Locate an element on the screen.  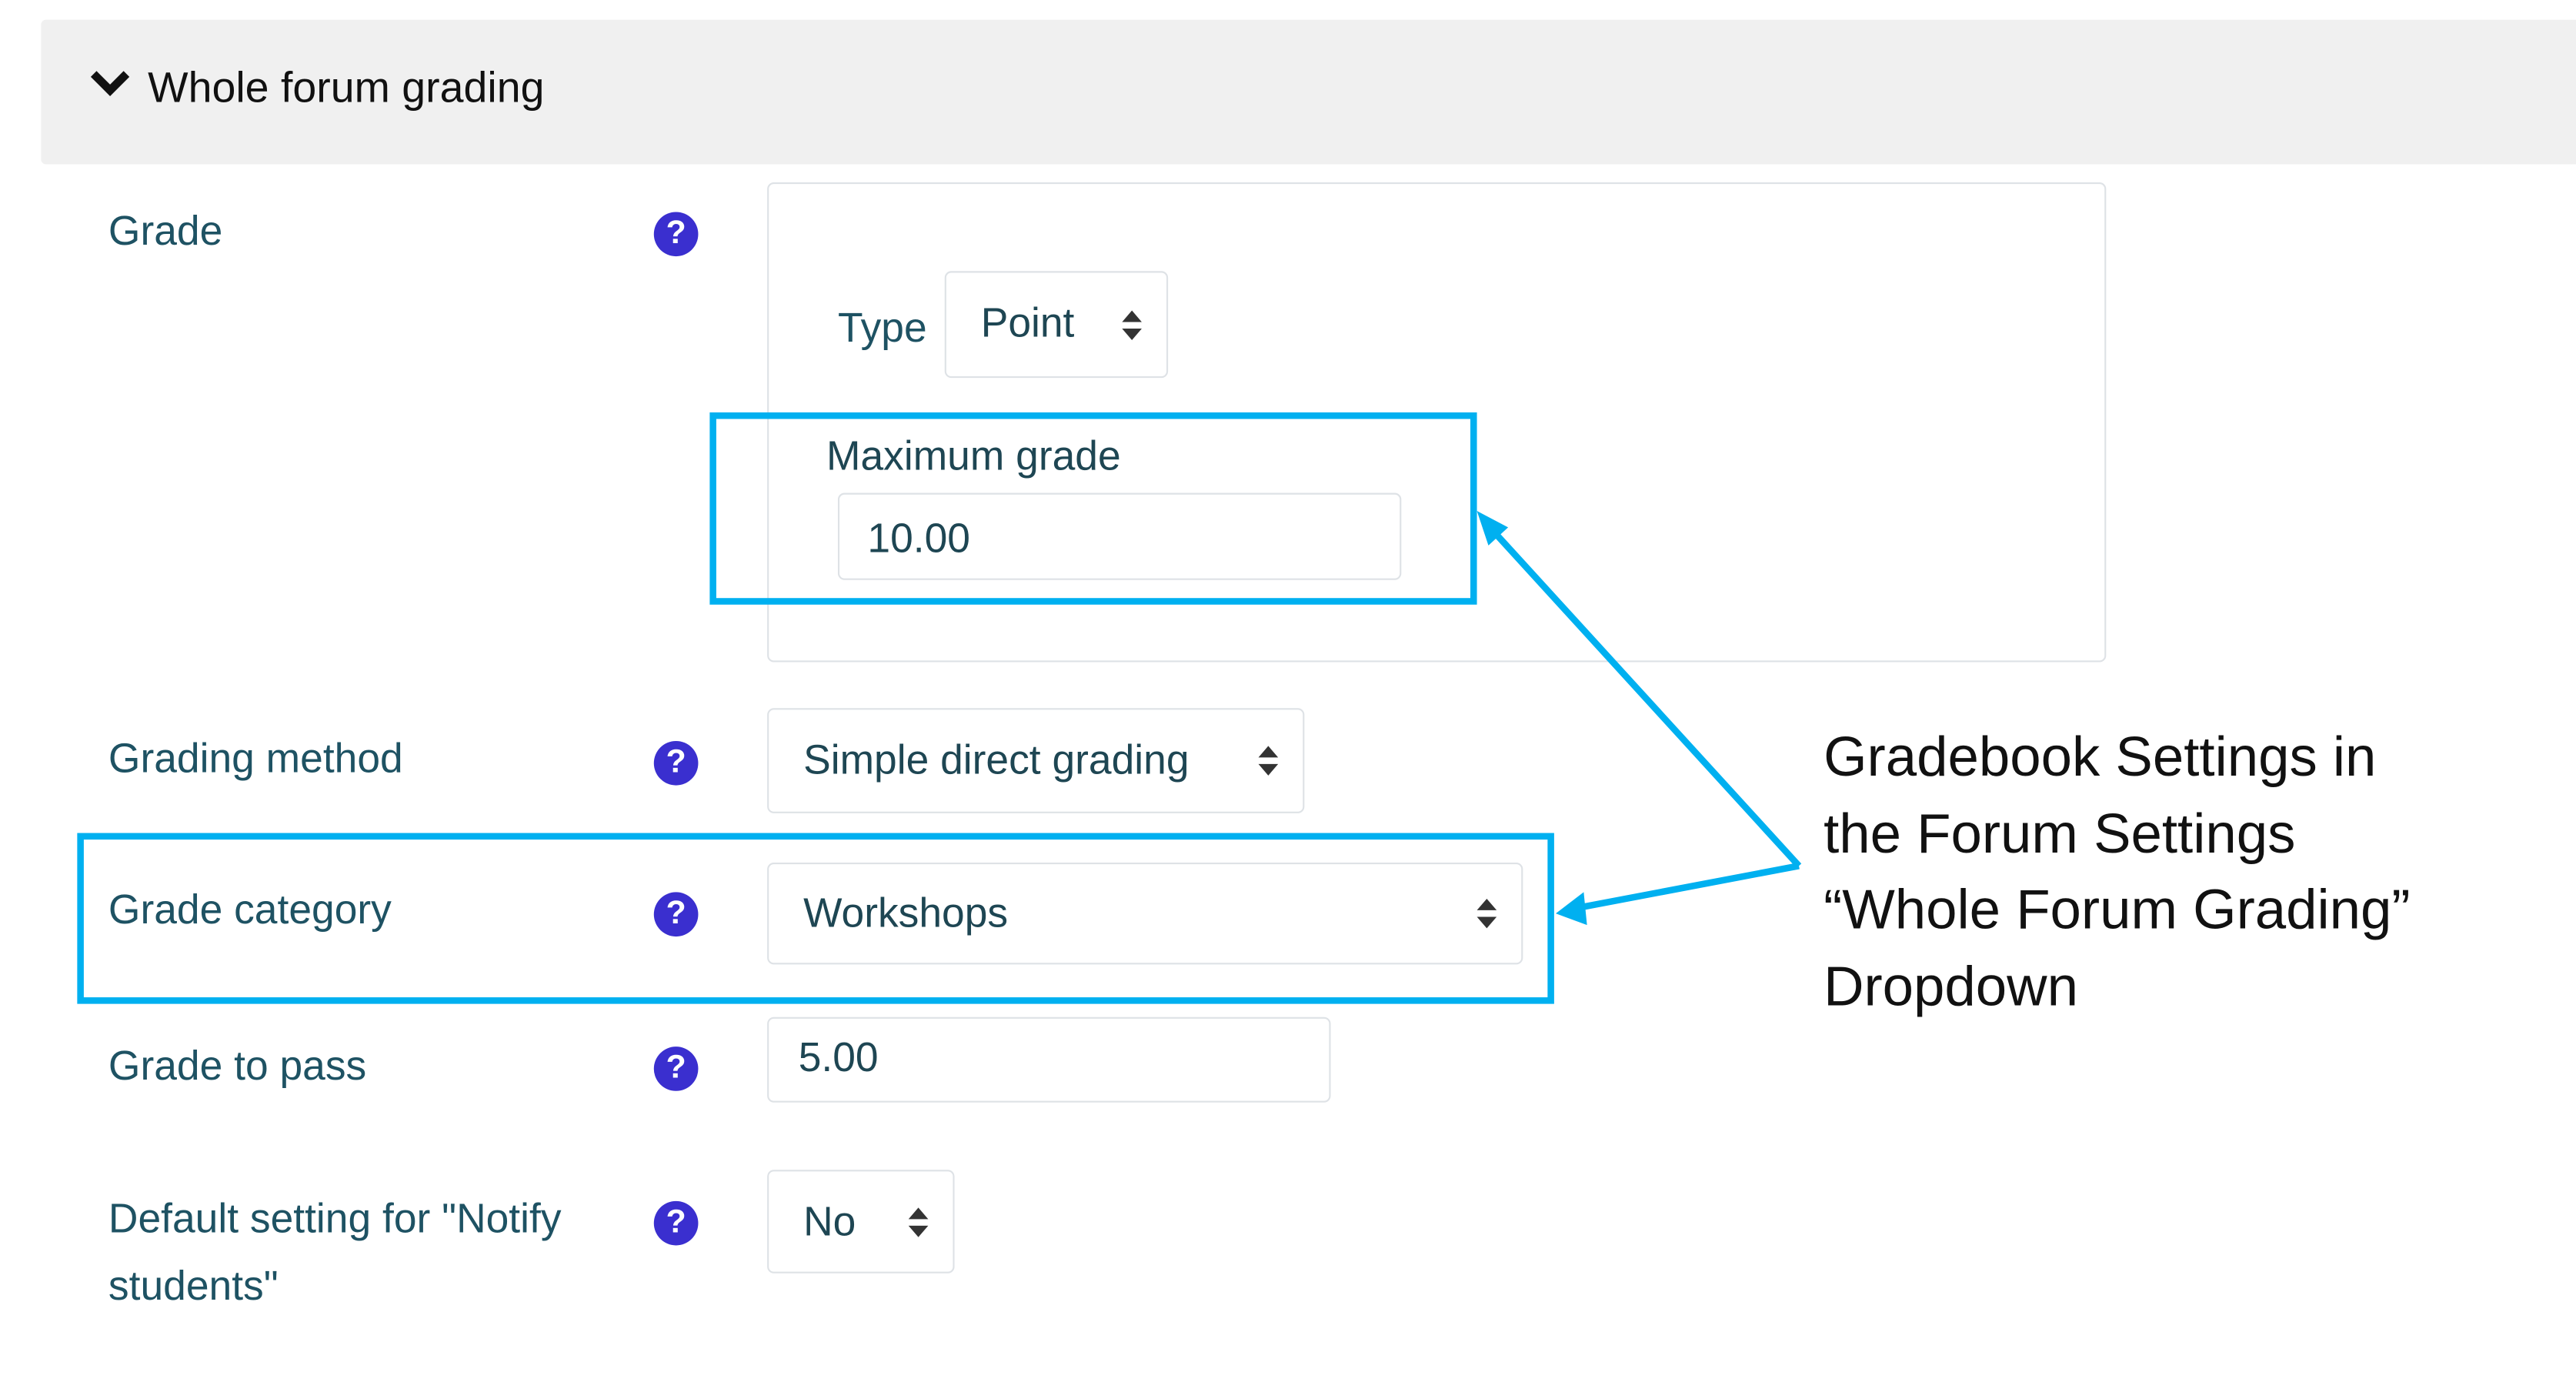
arrow-to-max-grade is located at coordinates (1644, 696).